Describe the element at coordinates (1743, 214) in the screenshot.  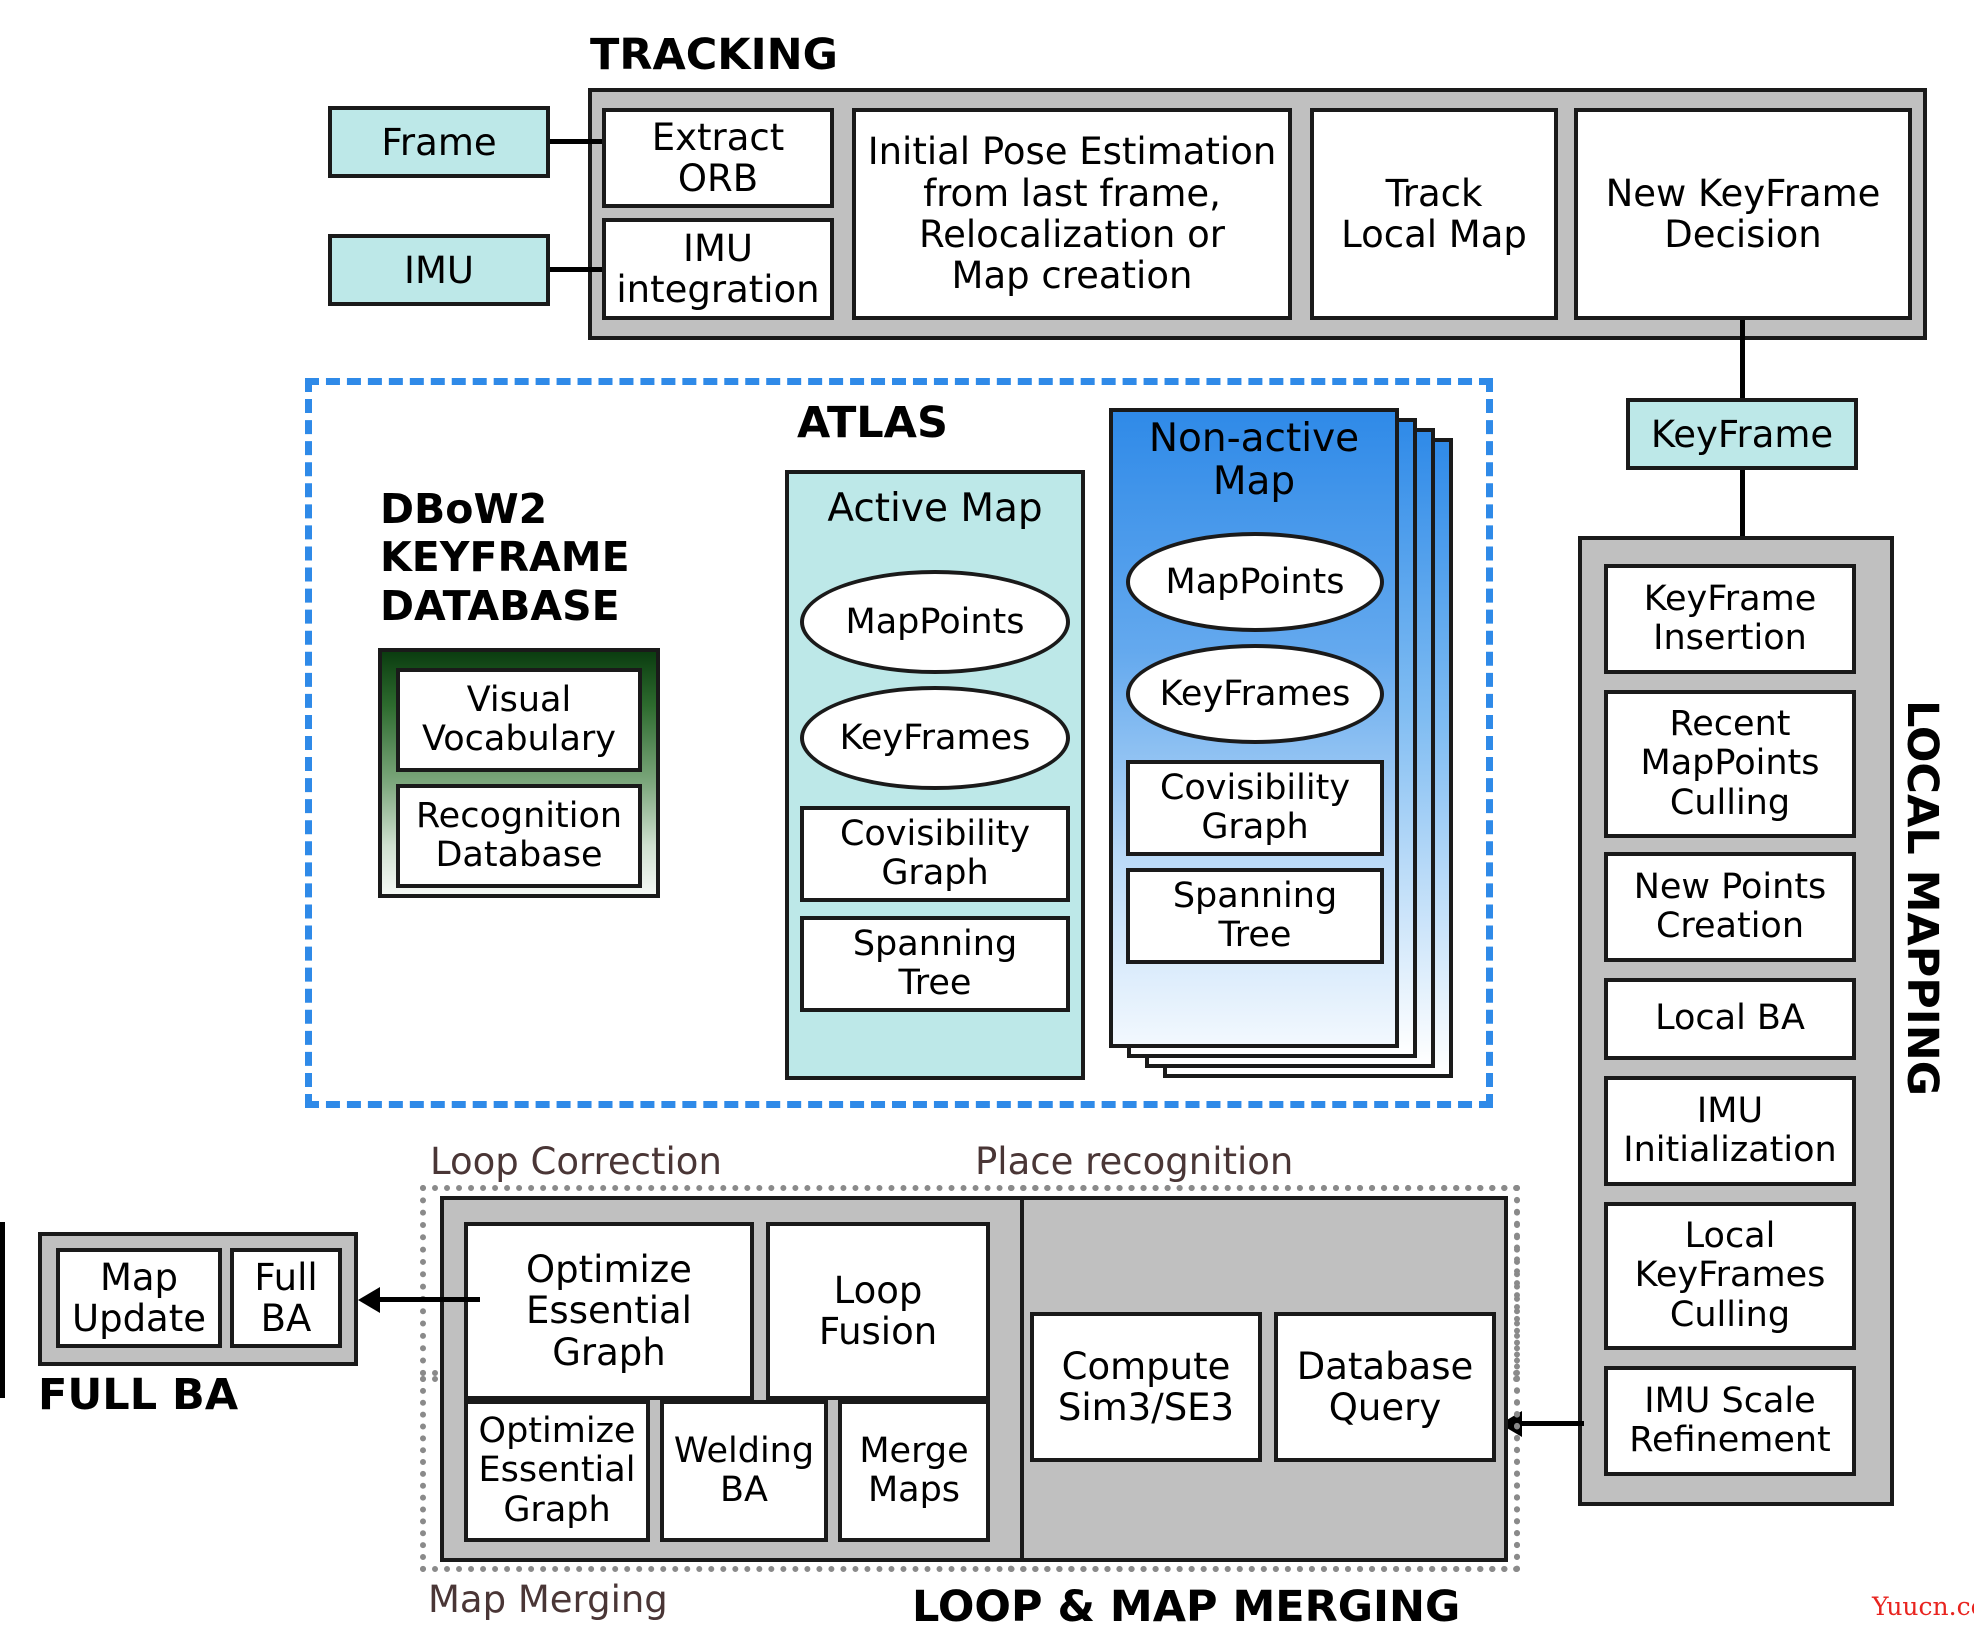
I see `tracking-new-keyframe-decision: New KeyFrame Decision` at that location.